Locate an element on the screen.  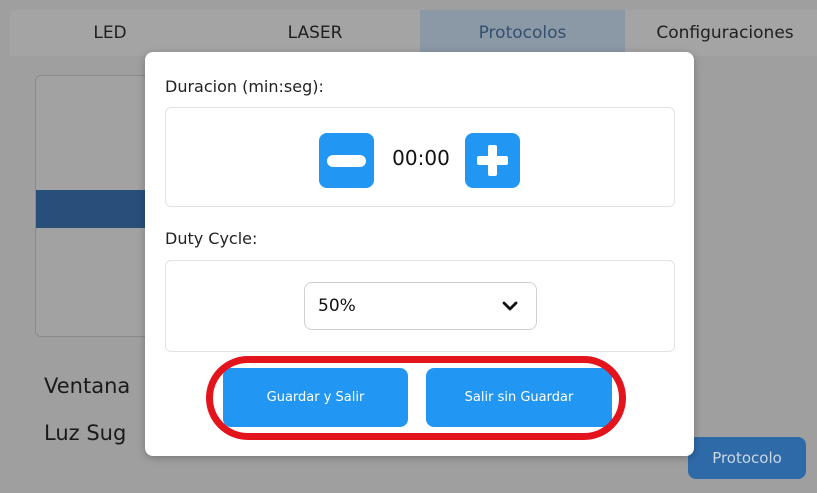
tab-bar: LED LASER Protocolos Configuraciones is located at coordinates (413, 33).